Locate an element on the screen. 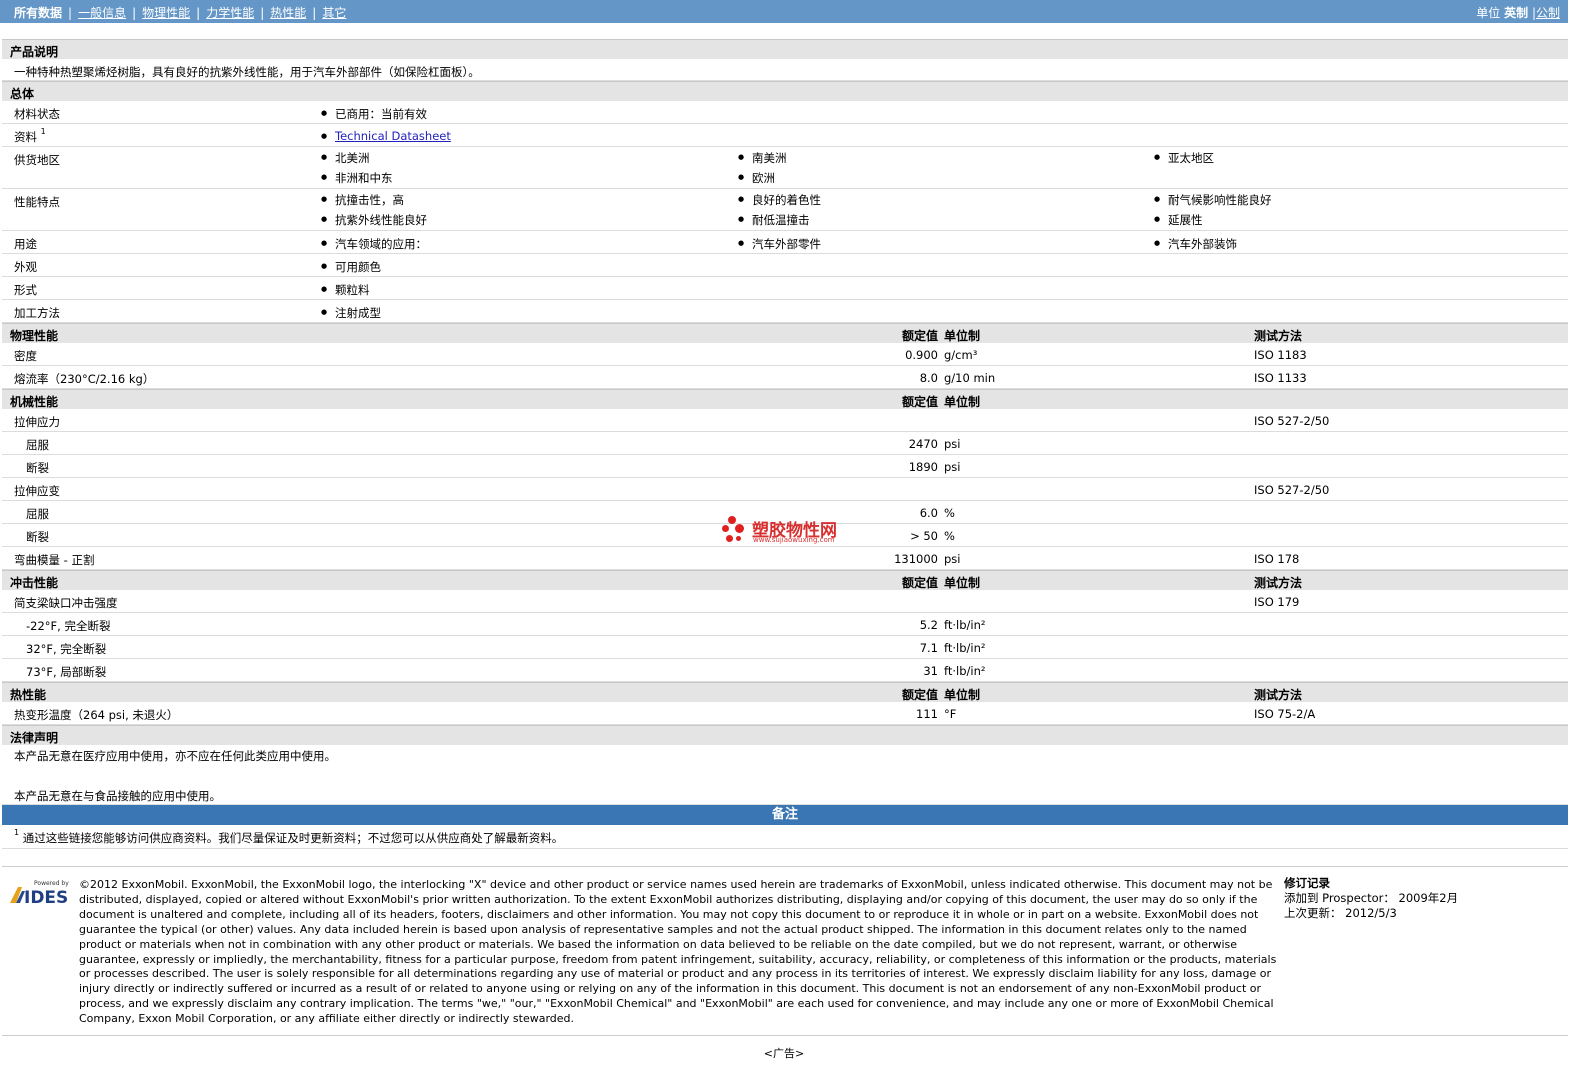  ides-logo: Powered by IDES is located at coordinates (40, 893).